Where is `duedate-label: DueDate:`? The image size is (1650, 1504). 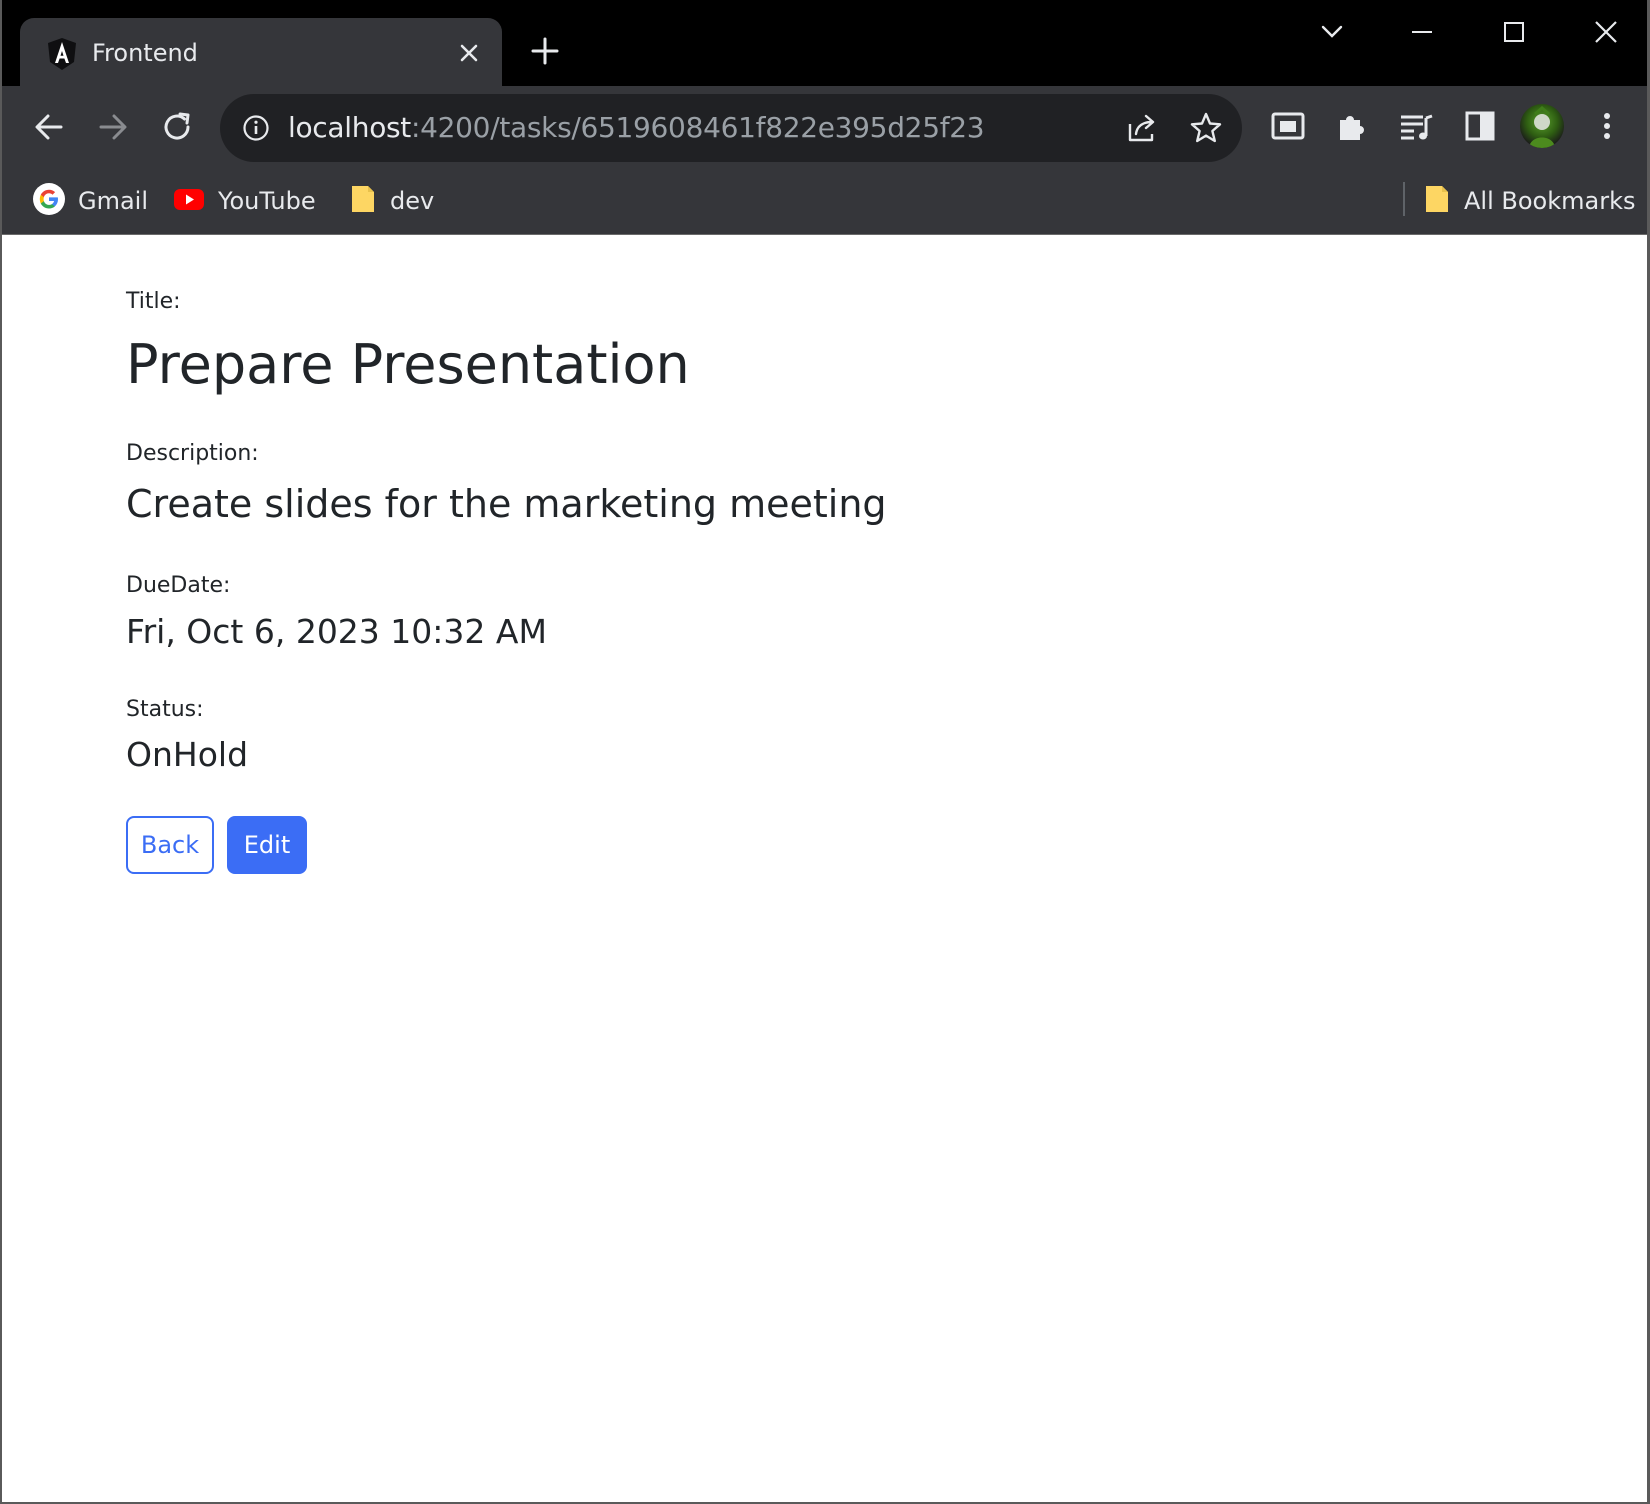 duedate-label: DueDate: is located at coordinates (178, 585).